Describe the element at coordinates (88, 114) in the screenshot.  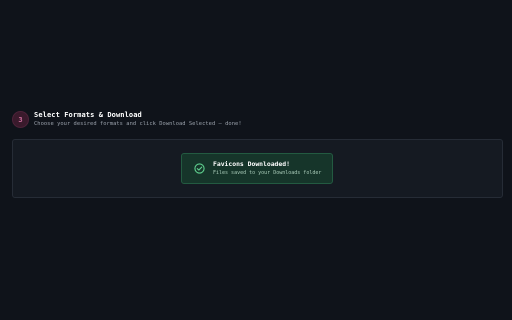
I see `step-title: Select Formats & Download` at that location.